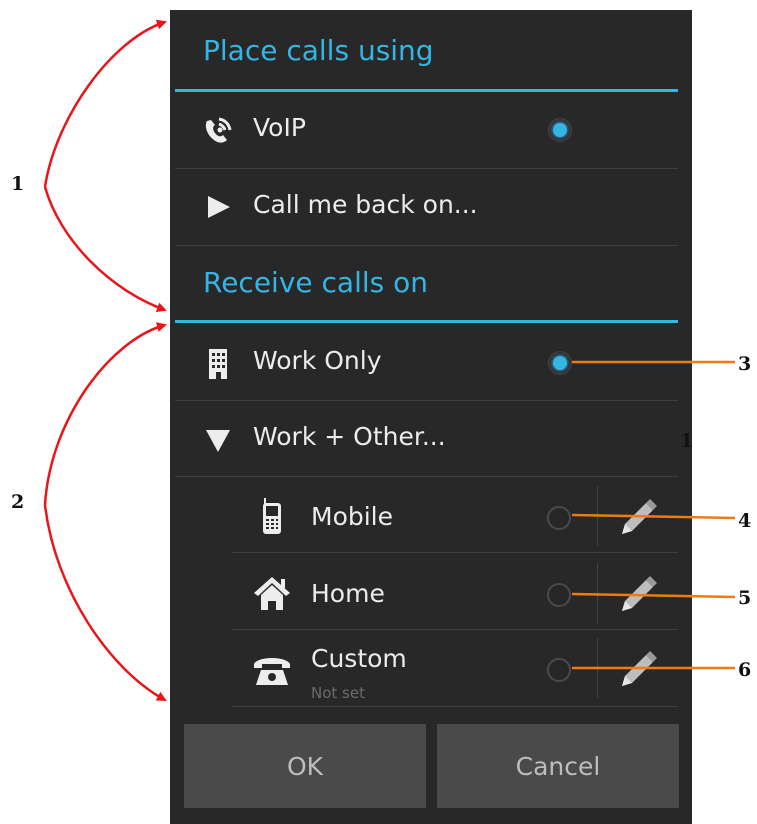 The width and height of the screenshot is (757, 824). I want to click on callout-2-top-arrow, so click(105, 414).